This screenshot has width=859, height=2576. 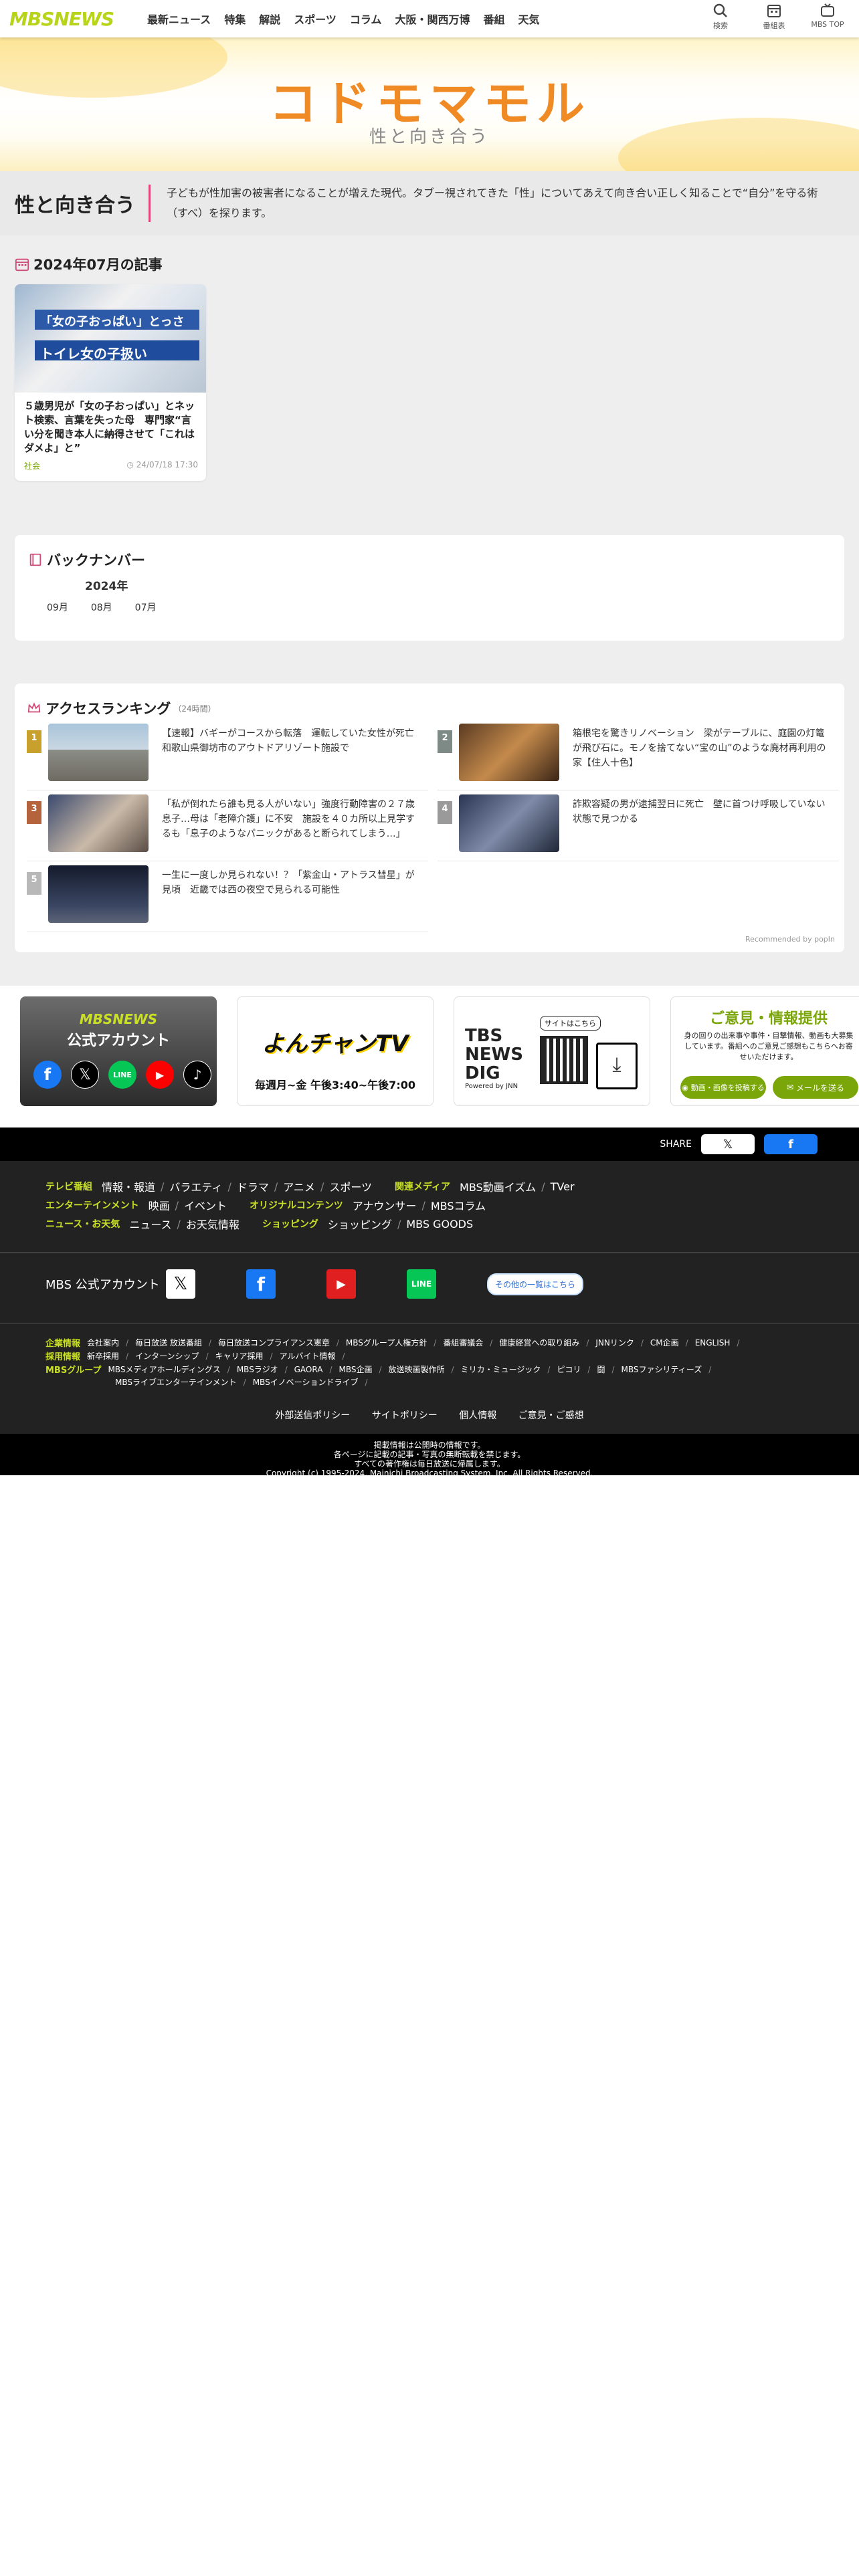 What do you see at coordinates (306, 1382) in the screenshot?
I see `footer-link: MBSイノベーションドライブ` at bounding box center [306, 1382].